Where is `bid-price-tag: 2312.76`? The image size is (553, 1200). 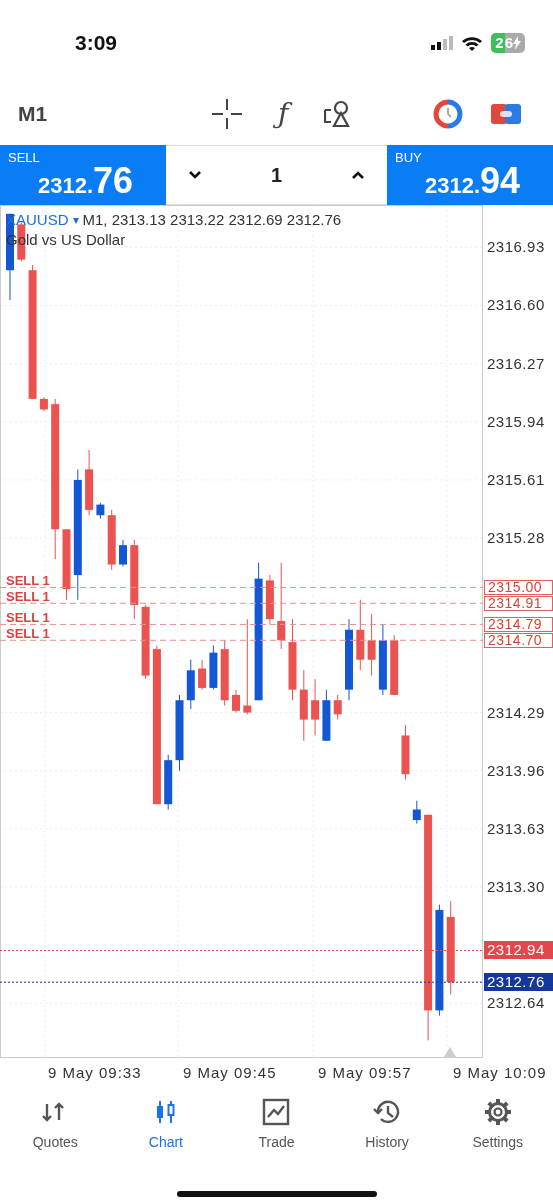 bid-price-tag: 2312.76 is located at coordinates (518, 982).